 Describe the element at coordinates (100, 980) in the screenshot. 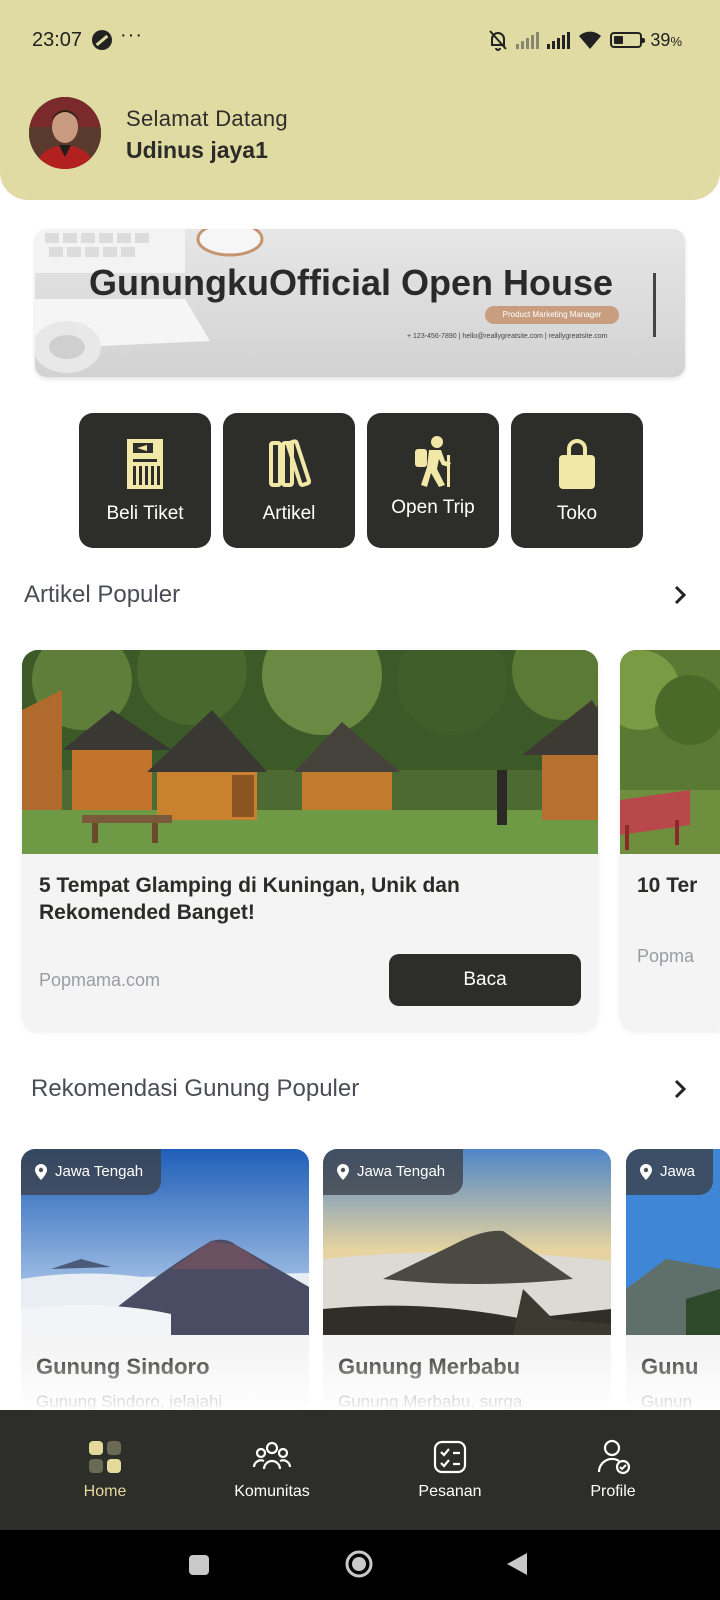

I see `article-source: Popmama.com` at that location.